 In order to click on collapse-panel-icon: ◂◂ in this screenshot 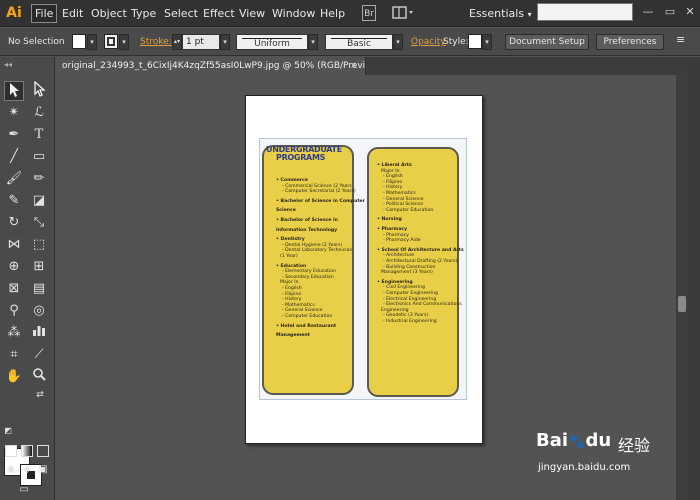, I will do `click(8, 64)`.